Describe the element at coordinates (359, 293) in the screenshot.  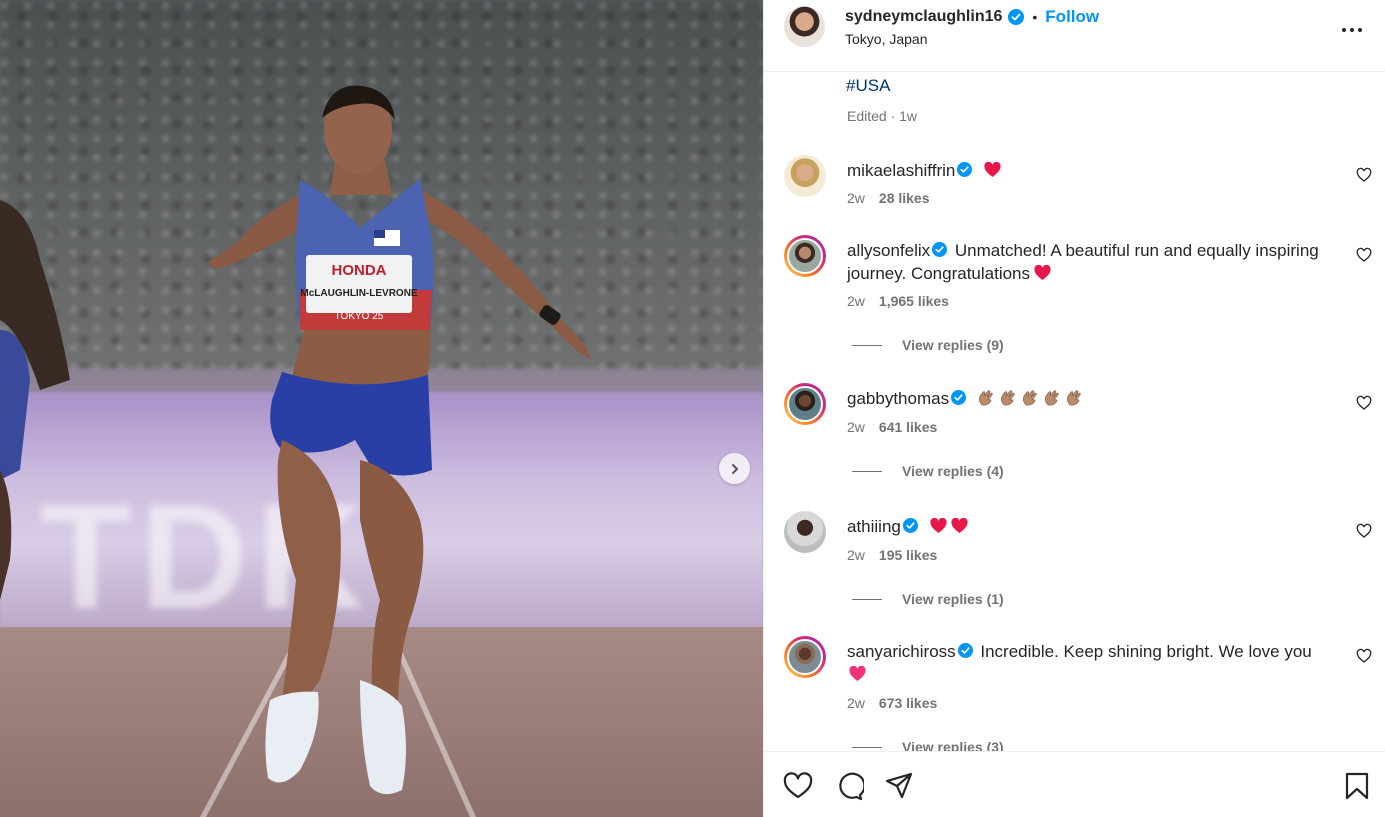
I see `bib-name: McLAUGHLIN-LEVRONE` at that location.